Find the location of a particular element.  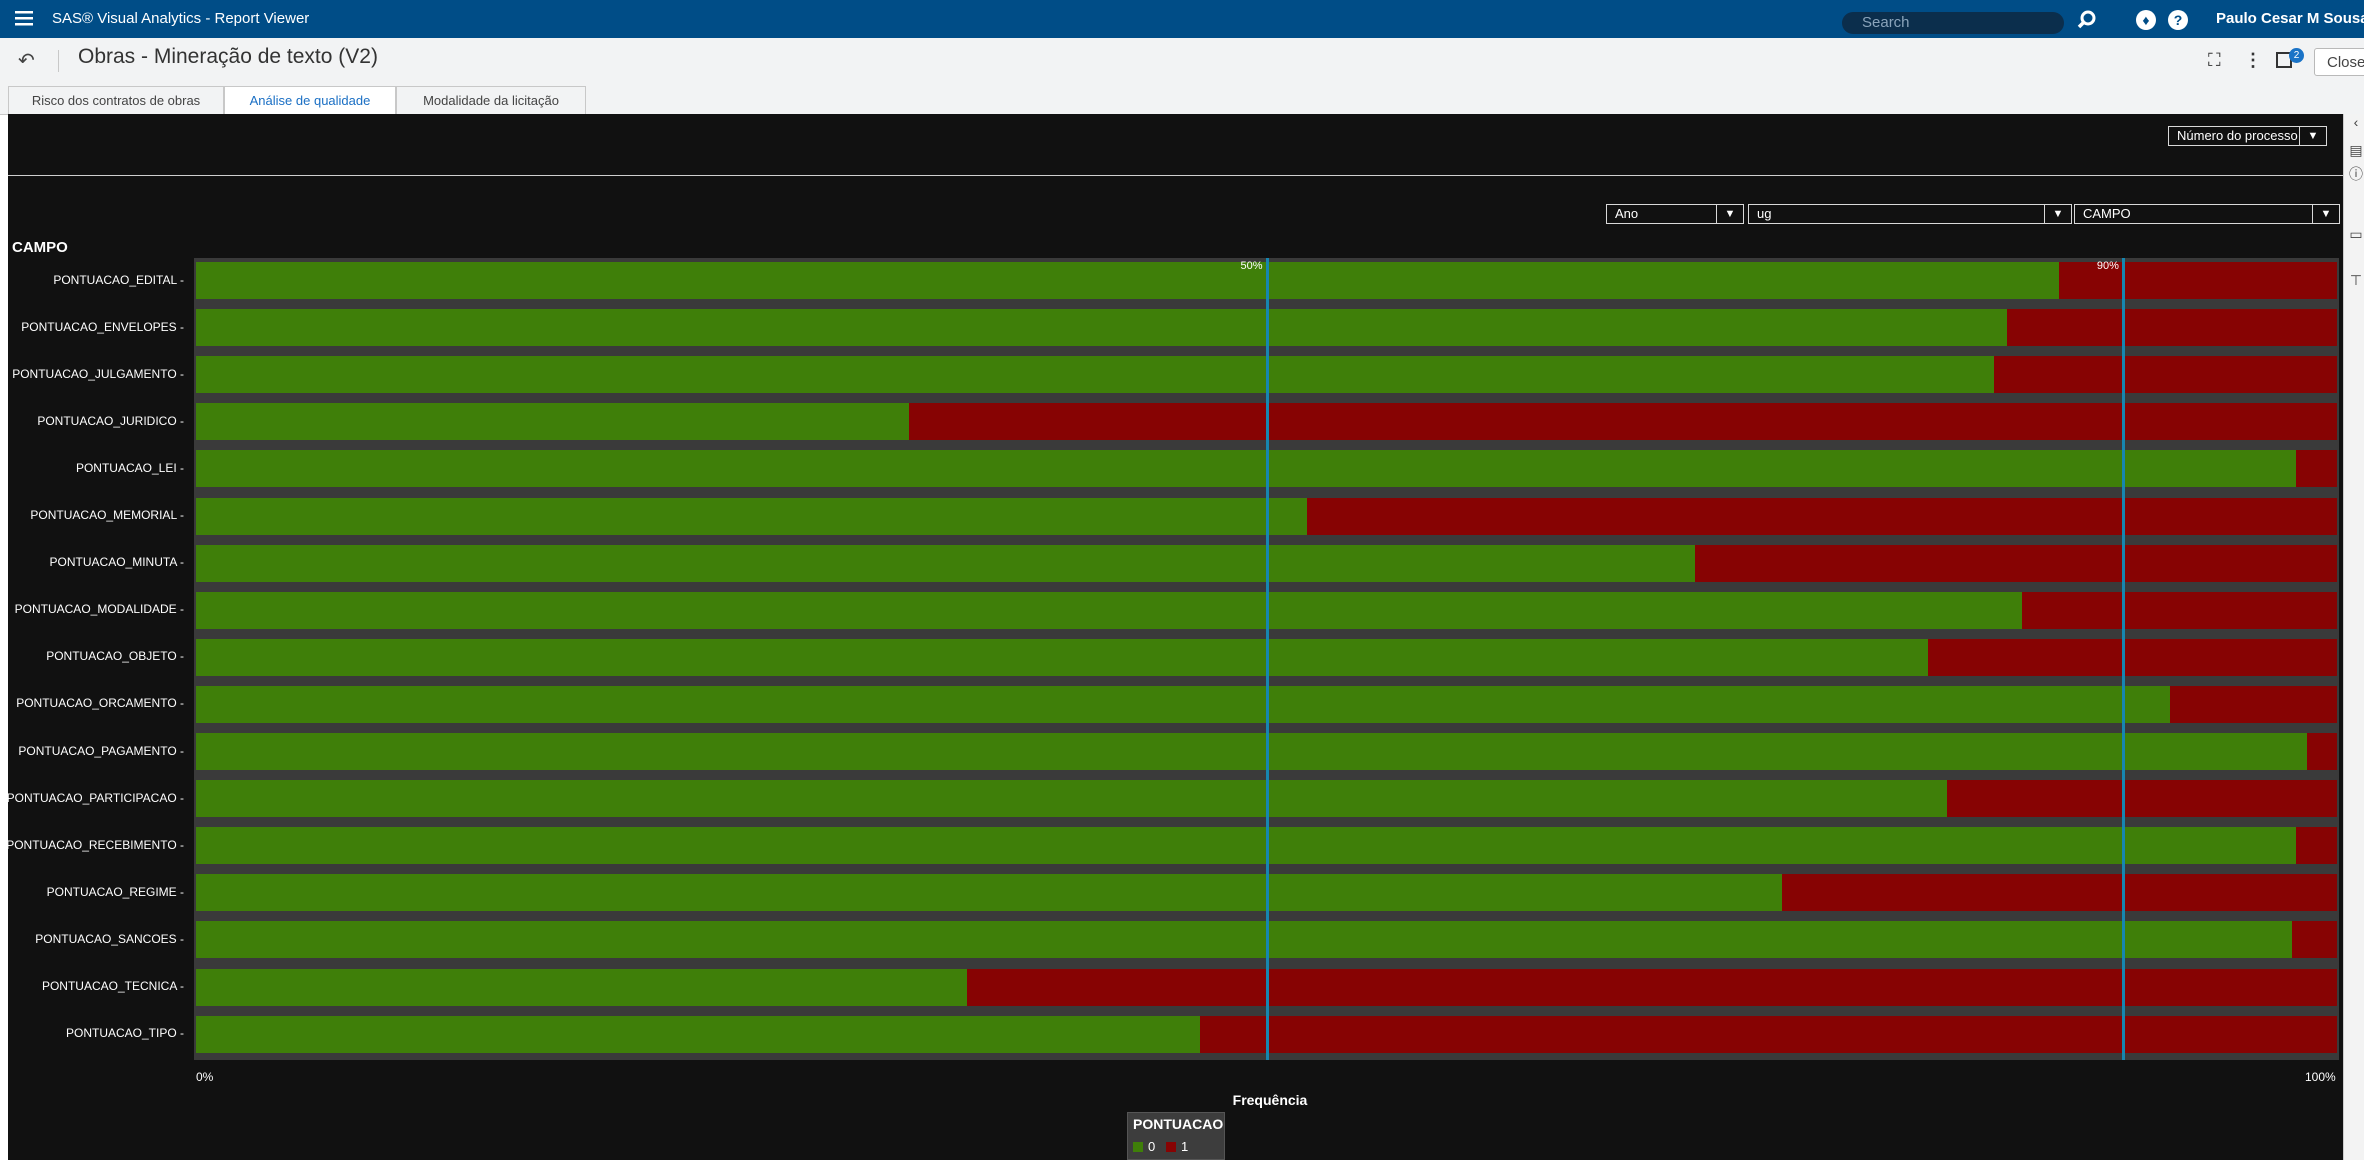

numero-processo-dropdown: Número do processo ▼ is located at coordinates (2247, 136).